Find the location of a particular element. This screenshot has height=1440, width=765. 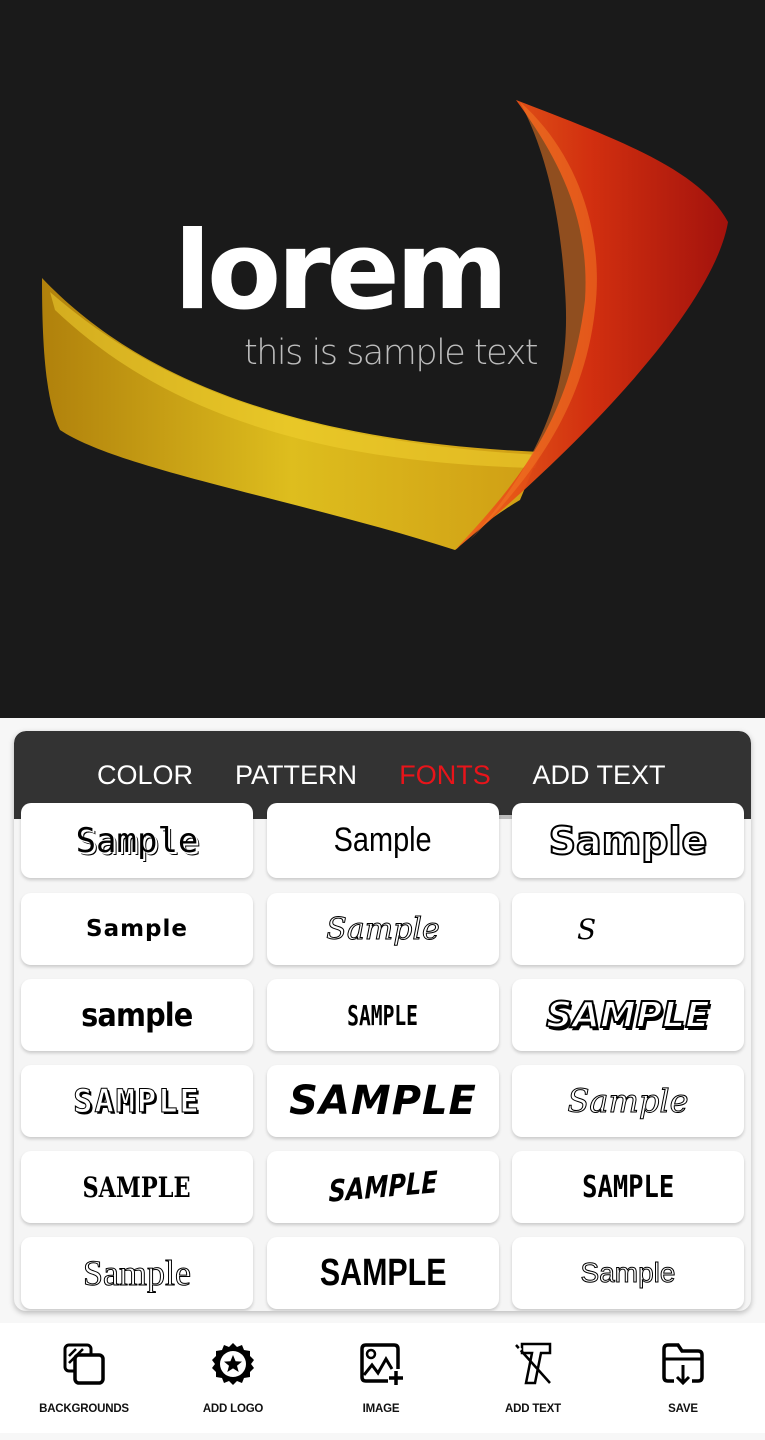

save-button: SAVE is located at coordinates (683, 1378).